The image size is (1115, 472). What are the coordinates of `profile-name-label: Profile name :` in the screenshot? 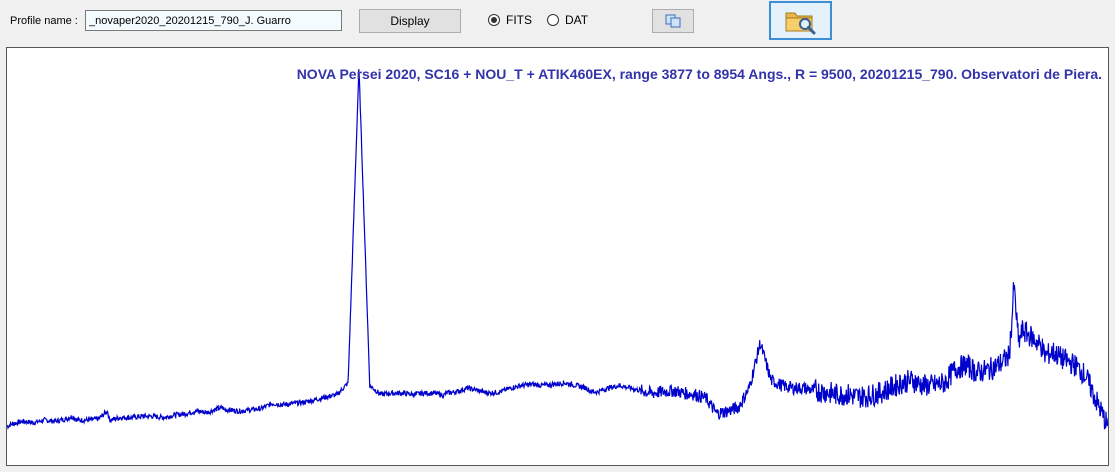 It's located at (44, 21).